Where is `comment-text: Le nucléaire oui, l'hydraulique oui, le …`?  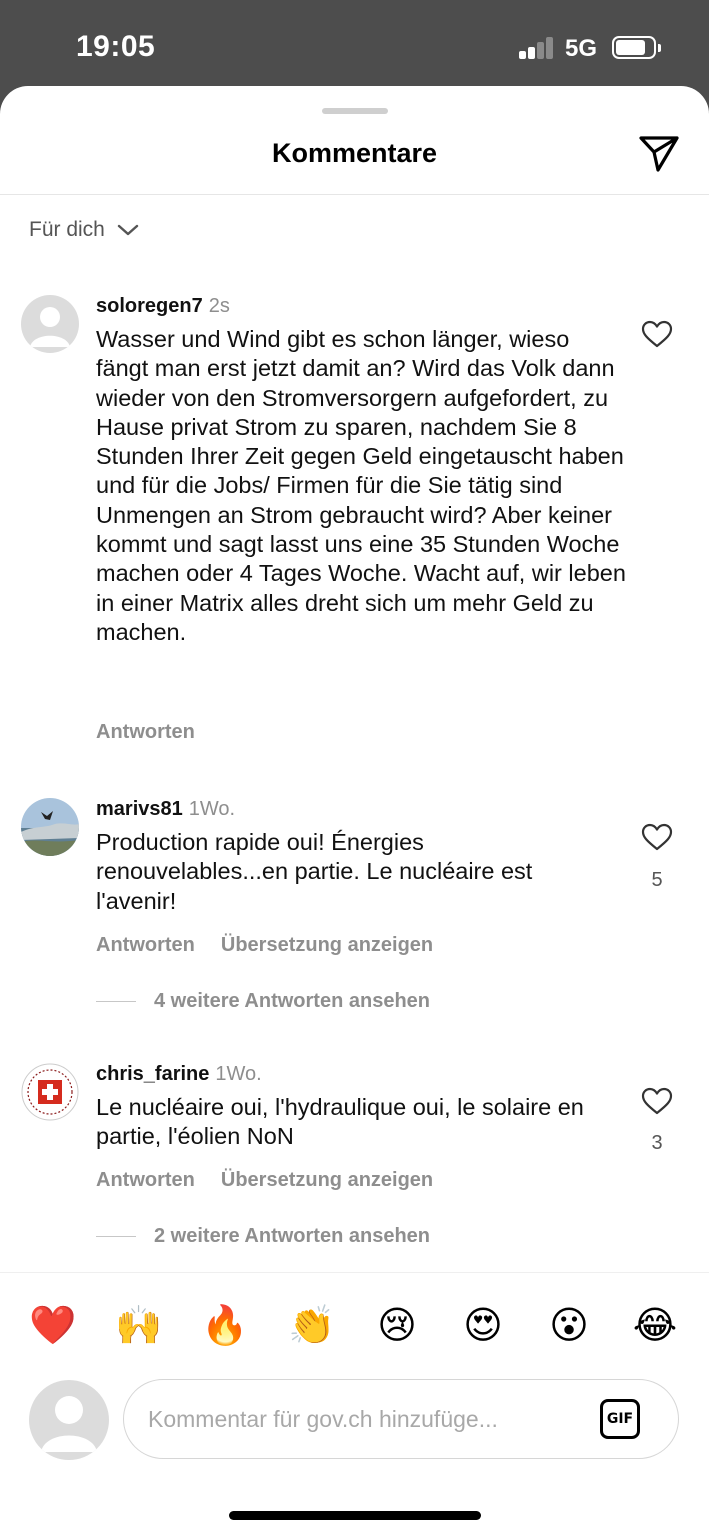 comment-text: Le nucléaire oui, l'hydraulique oui, le … is located at coordinates (340, 1122).